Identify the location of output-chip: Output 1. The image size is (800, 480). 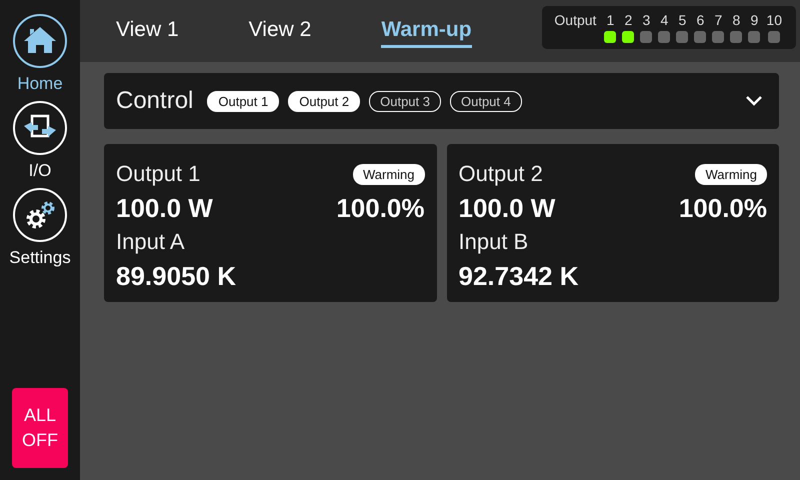
(243, 101).